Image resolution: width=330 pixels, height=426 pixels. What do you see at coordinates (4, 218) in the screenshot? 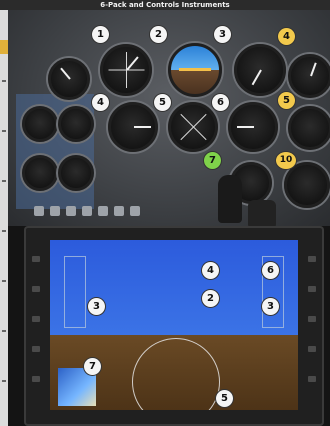
I see `left-edge-strip` at bounding box center [4, 218].